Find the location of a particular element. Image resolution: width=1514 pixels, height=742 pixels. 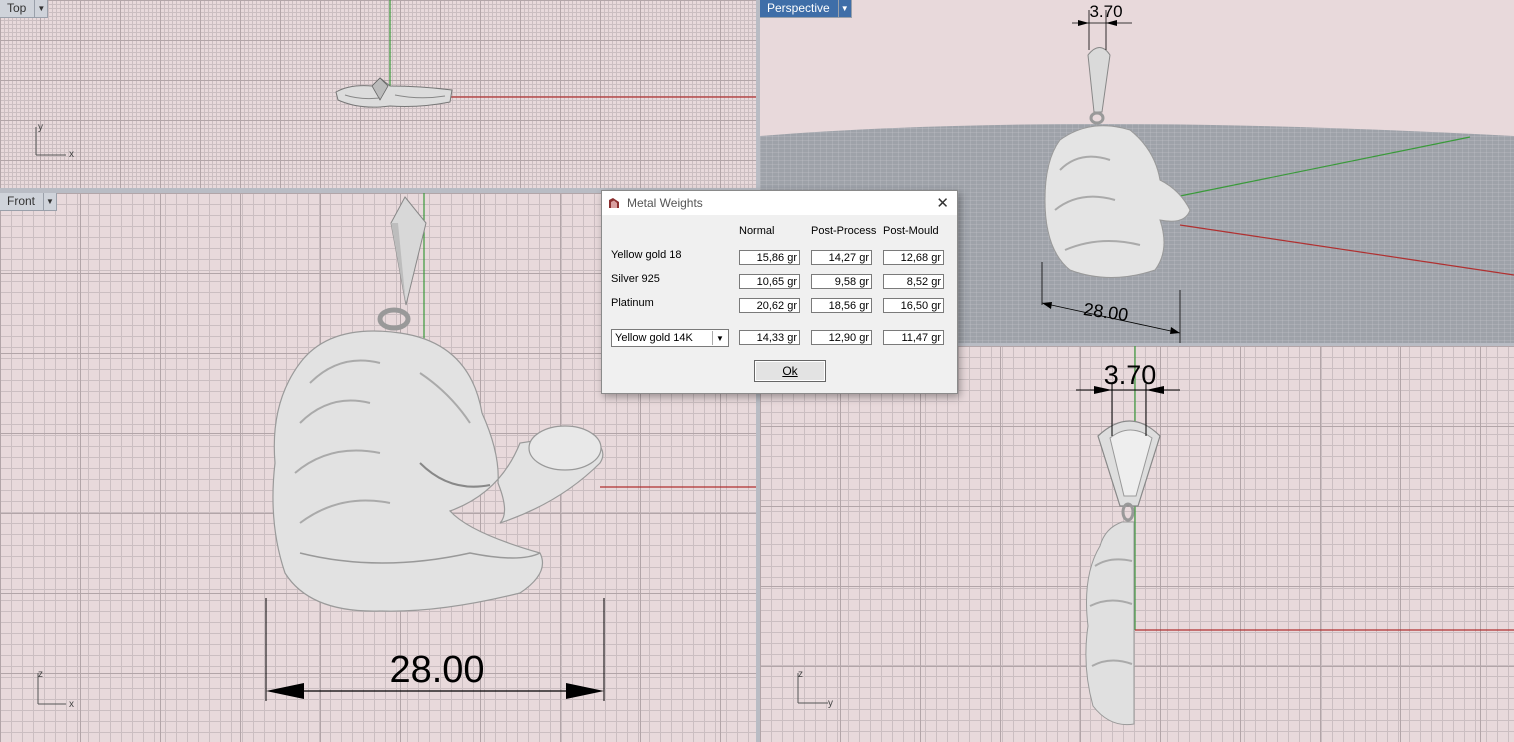

weight-field: 12,68 gr is located at coordinates (913, 257).